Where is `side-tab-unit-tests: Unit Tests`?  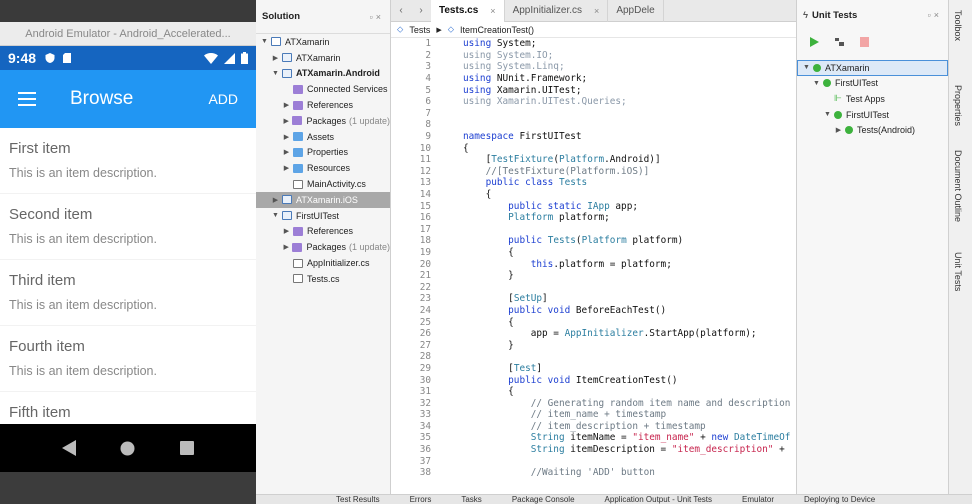
side-tab-unit-tests: Unit Tests is located at coordinates (958, 271).